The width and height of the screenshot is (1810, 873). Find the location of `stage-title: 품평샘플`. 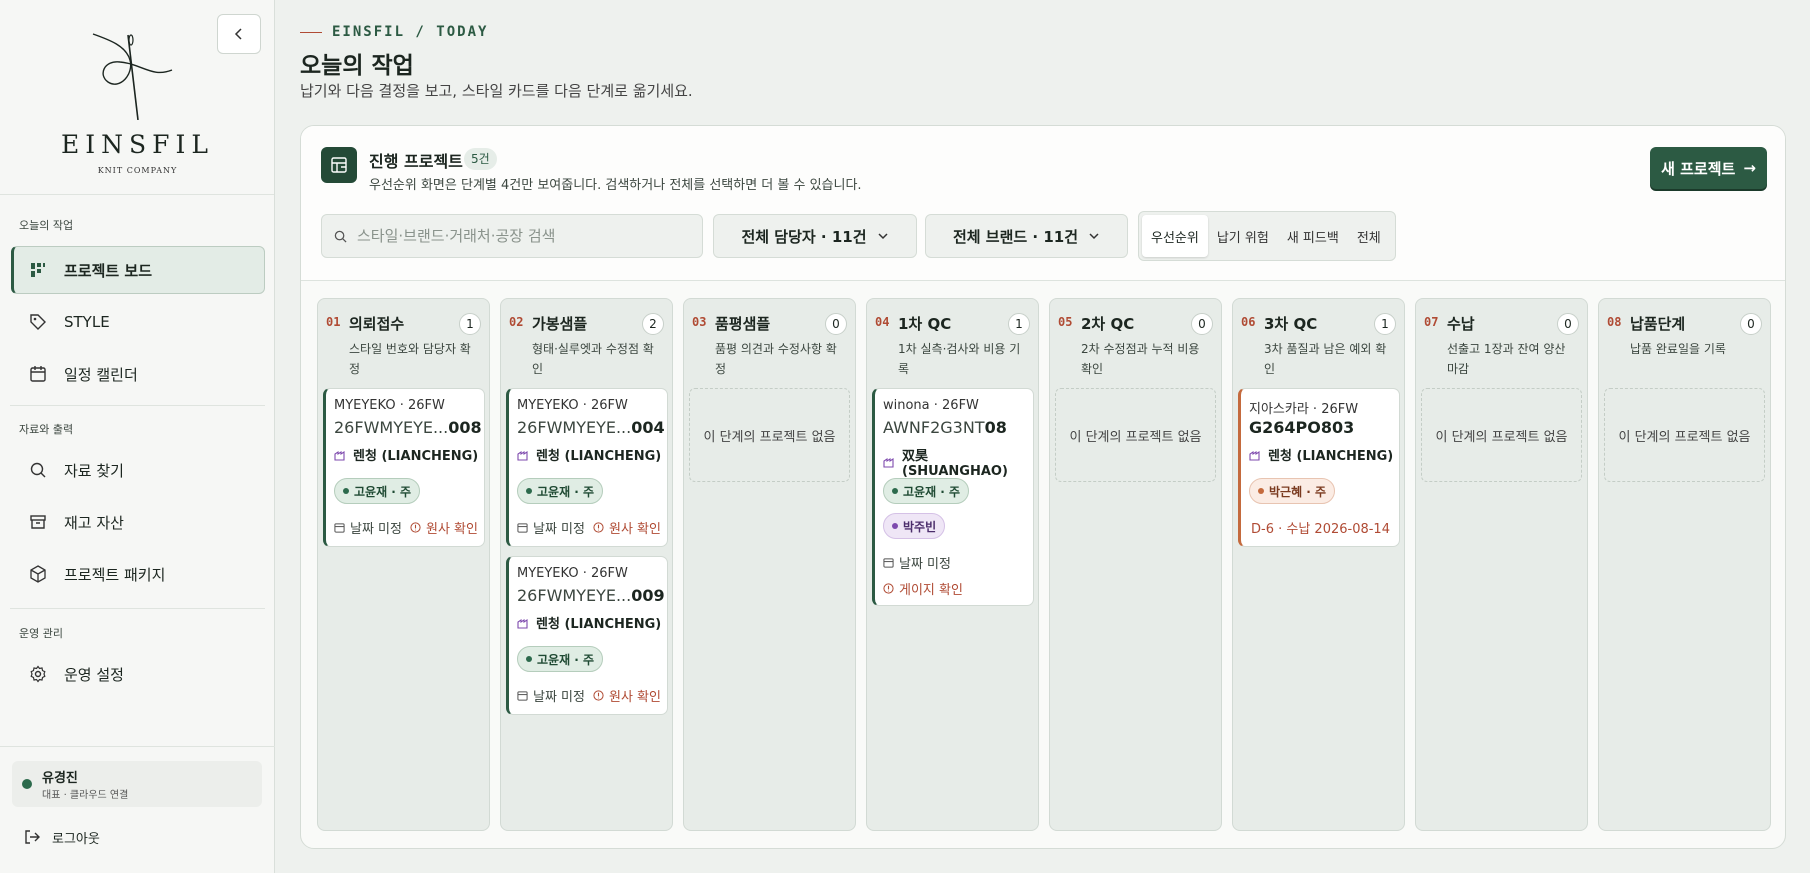

stage-title: 품평샘플 is located at coordinates (743, 324).